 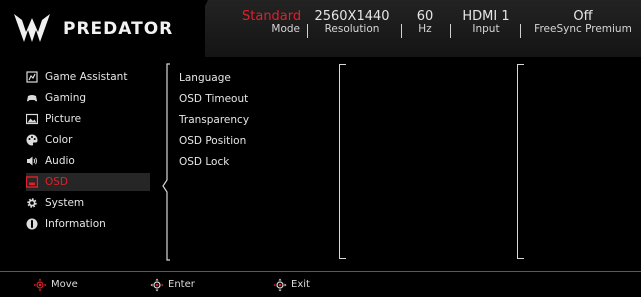 What do you see at coordinates (32, 182) in the screenshot?
I see `osd-icon` at bounding box center [32, 182].